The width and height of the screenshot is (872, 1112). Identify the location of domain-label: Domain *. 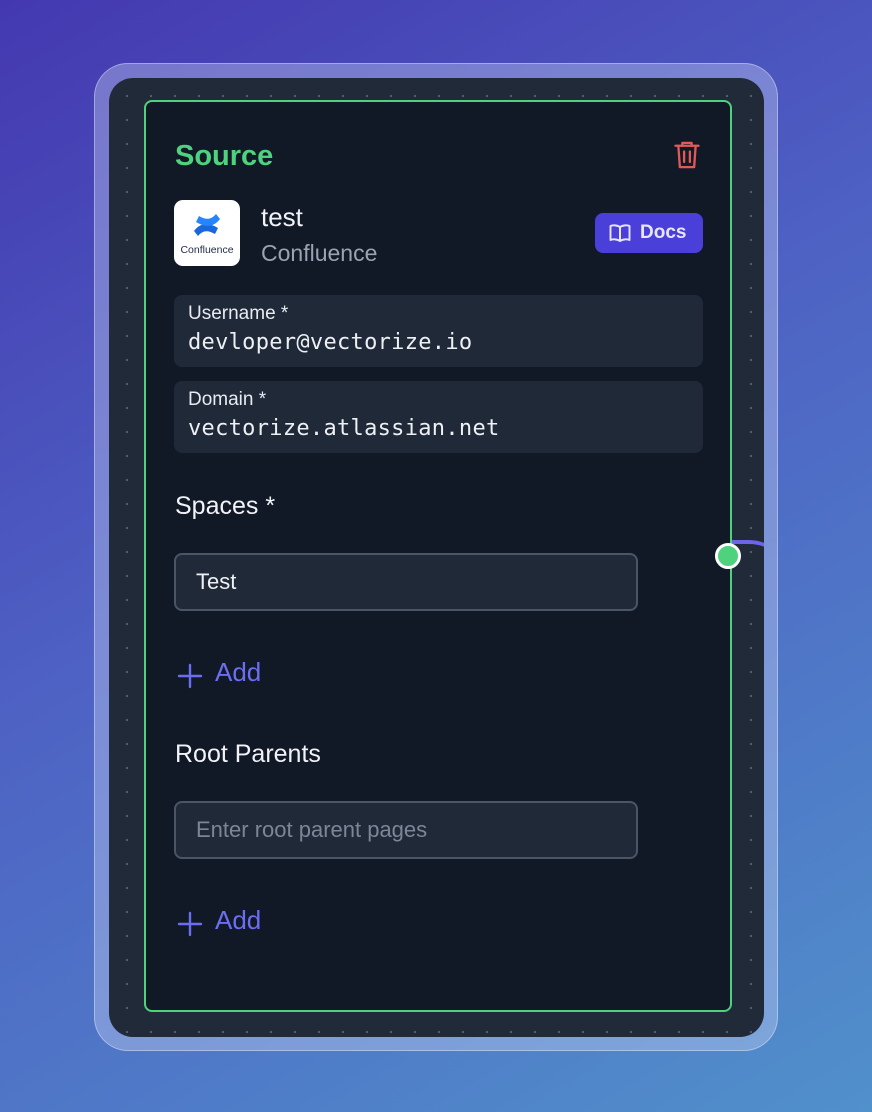
(227, 399).